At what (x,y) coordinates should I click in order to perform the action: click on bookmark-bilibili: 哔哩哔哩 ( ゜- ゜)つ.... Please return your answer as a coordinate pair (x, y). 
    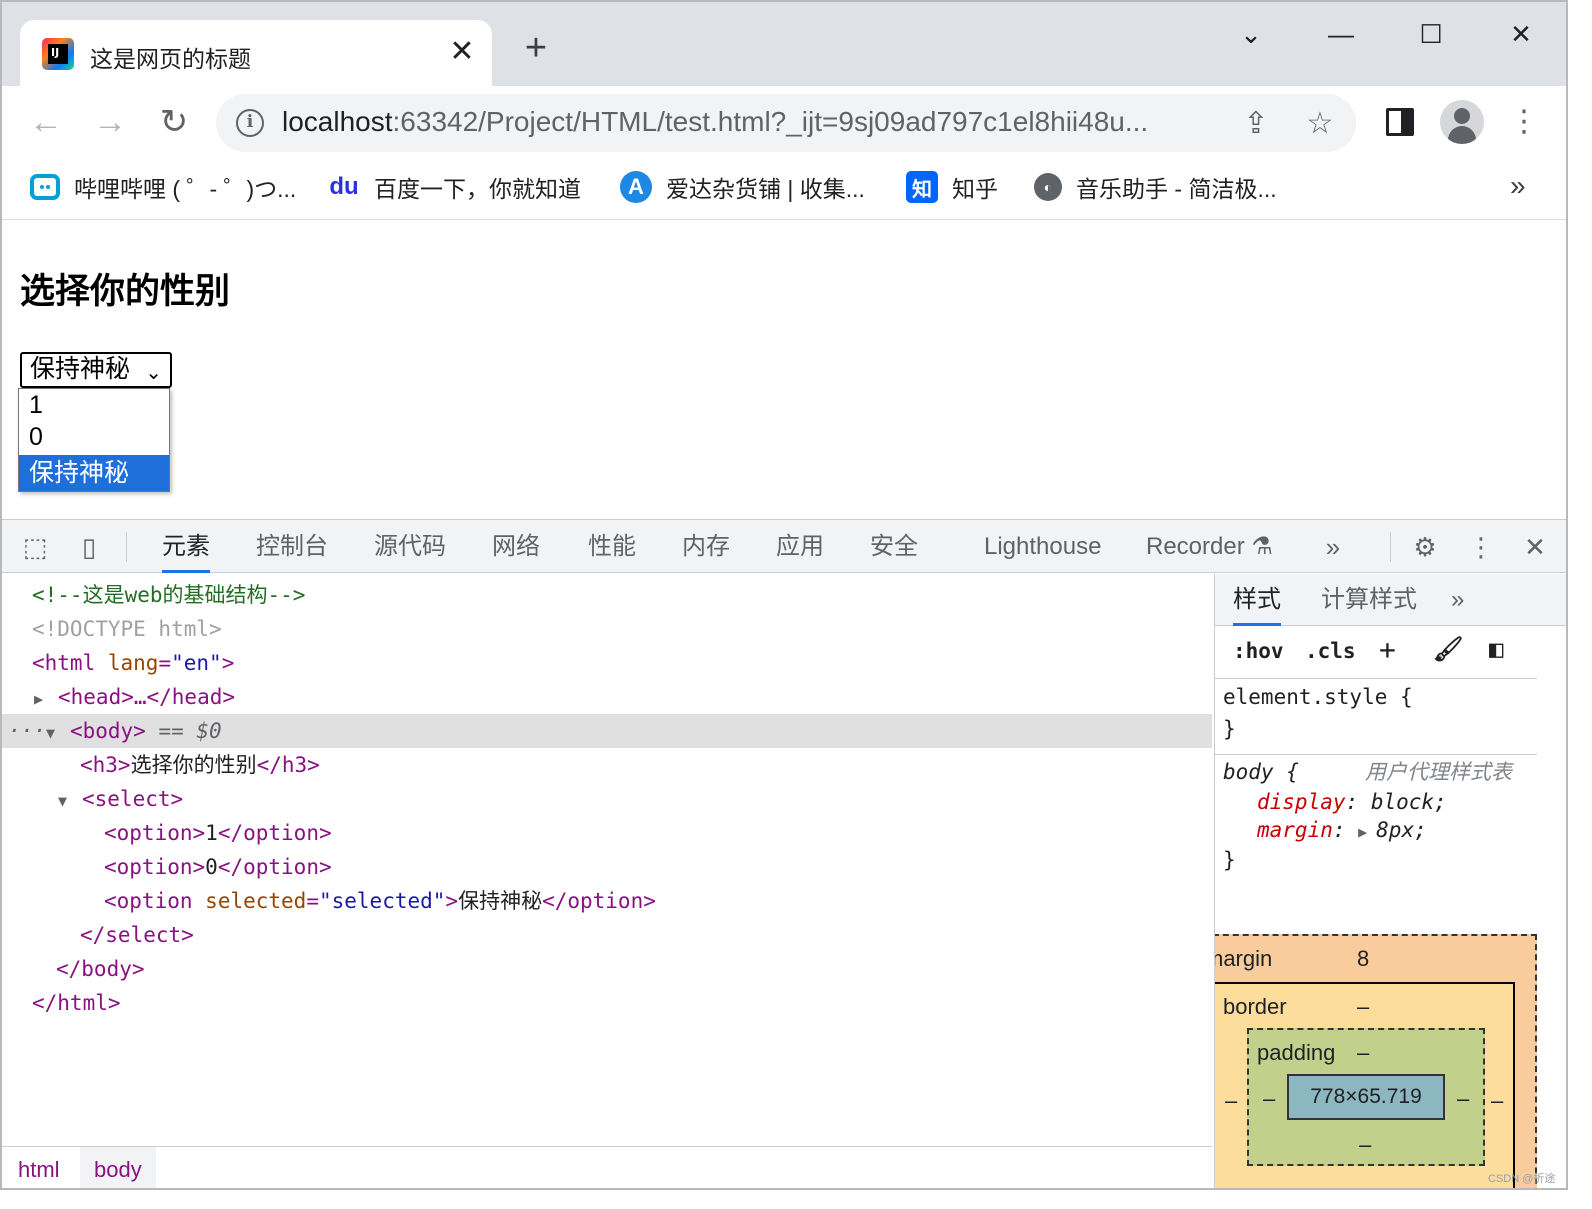
    Looking at the image, I should click on (163, 187).